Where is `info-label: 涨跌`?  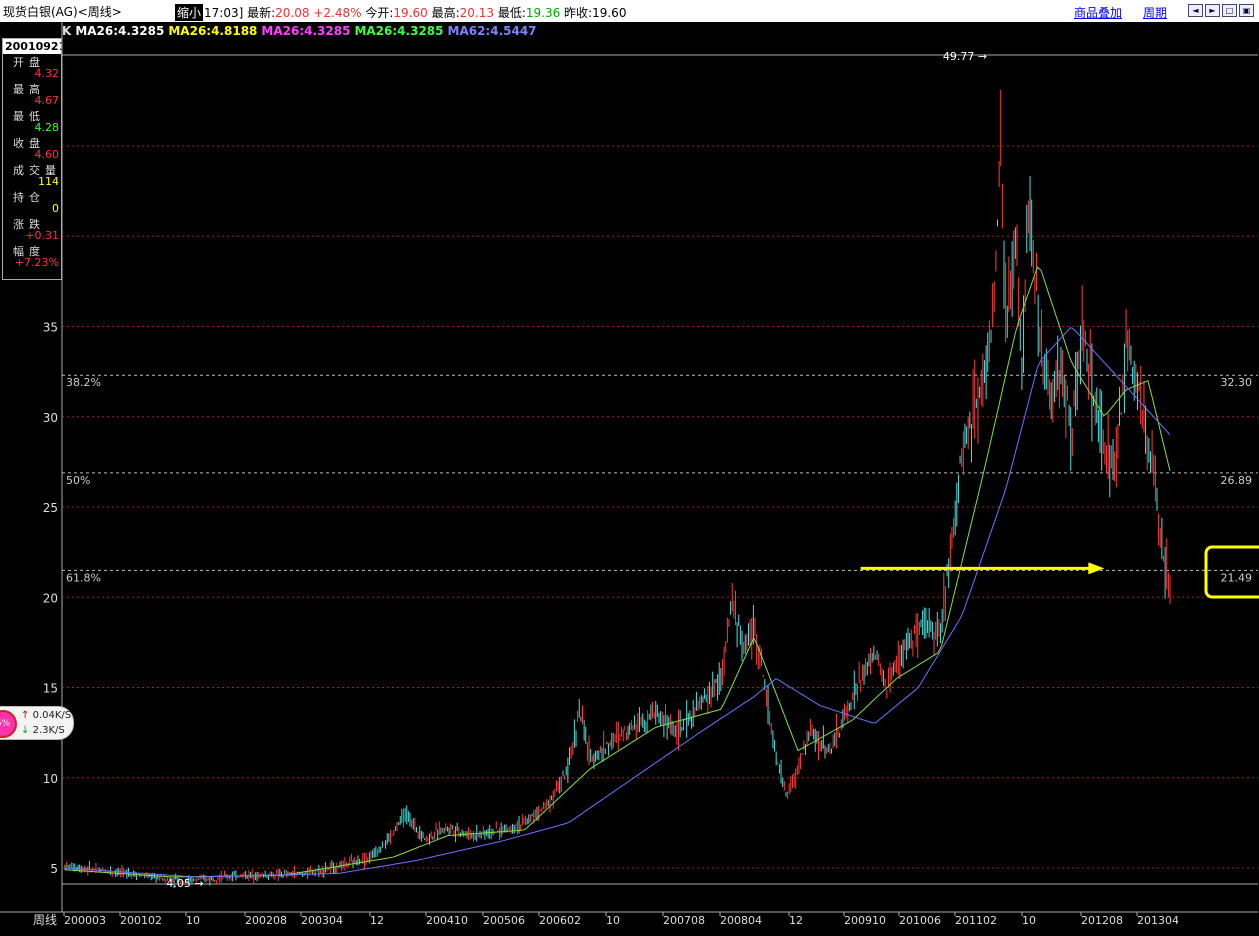 info-label: 涨跌 is located at coordinates (29, 224).